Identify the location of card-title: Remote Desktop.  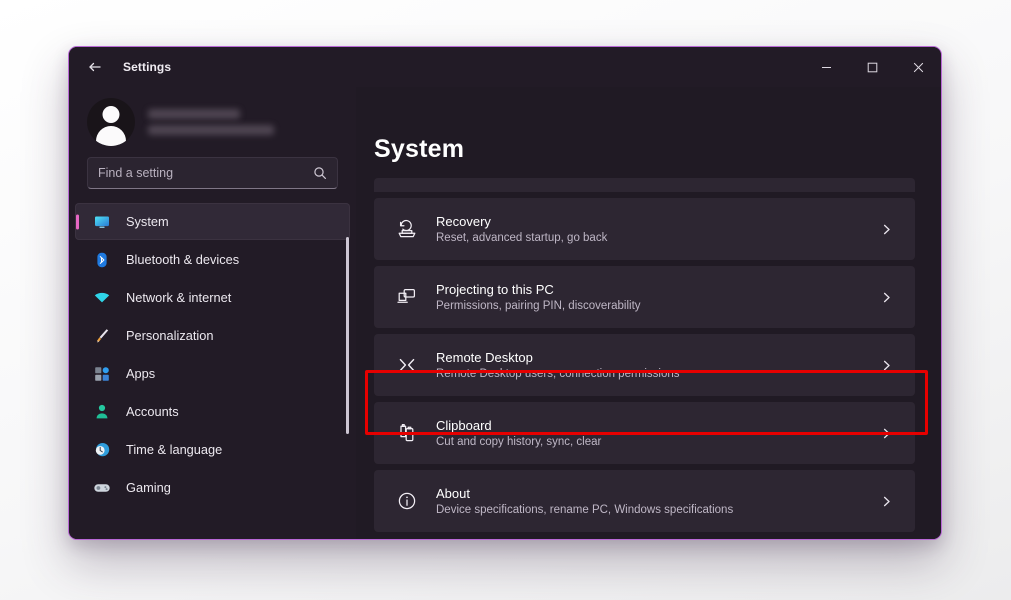
(484, 357).